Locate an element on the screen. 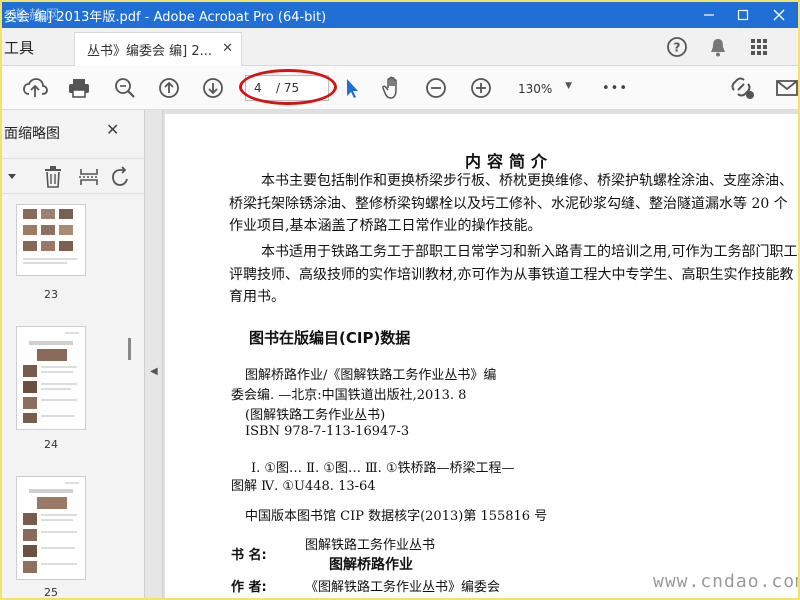  maximize-button is located at coordinates (743, 15).